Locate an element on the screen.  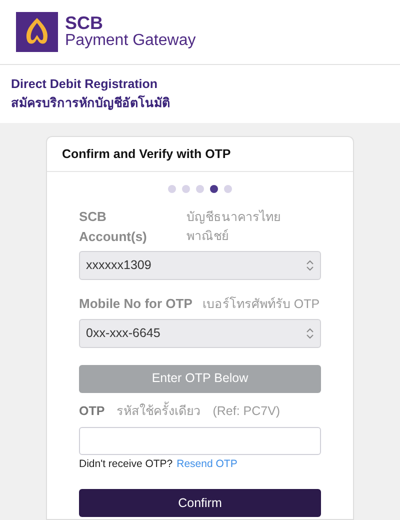
field-label-thai: เบอร์โทรศัพท์รับ OTP is located at coordinates (261, 304).